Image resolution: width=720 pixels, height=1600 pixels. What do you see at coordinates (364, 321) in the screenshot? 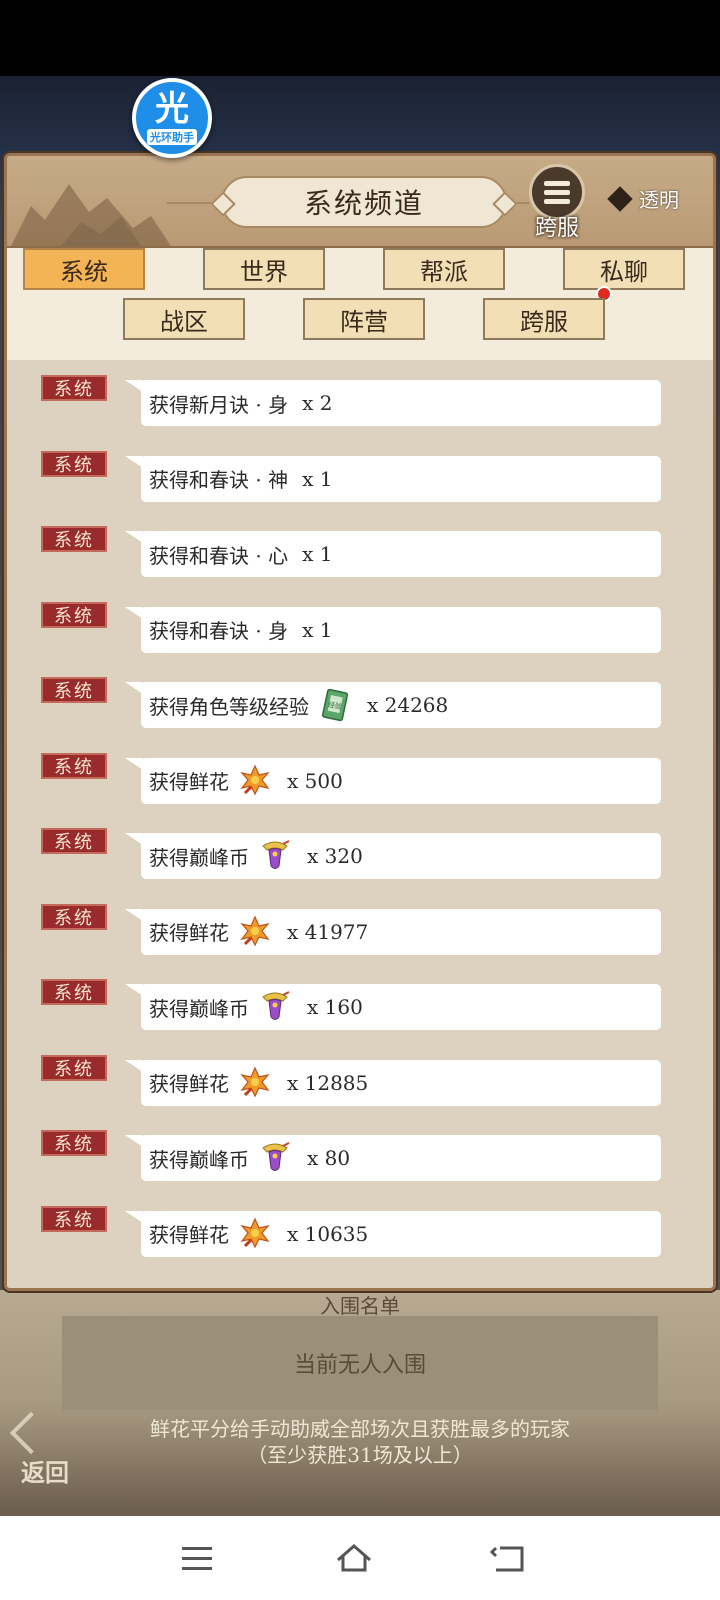
I see `tab-label: 阵营` at bounding box center [364, 321].